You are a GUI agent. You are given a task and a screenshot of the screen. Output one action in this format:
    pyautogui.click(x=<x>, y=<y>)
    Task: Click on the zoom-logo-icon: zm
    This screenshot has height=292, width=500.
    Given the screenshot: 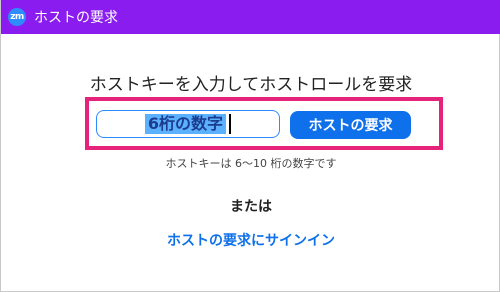 What is the action you would take?
    pyautogui.click(x=17, y=17)
    